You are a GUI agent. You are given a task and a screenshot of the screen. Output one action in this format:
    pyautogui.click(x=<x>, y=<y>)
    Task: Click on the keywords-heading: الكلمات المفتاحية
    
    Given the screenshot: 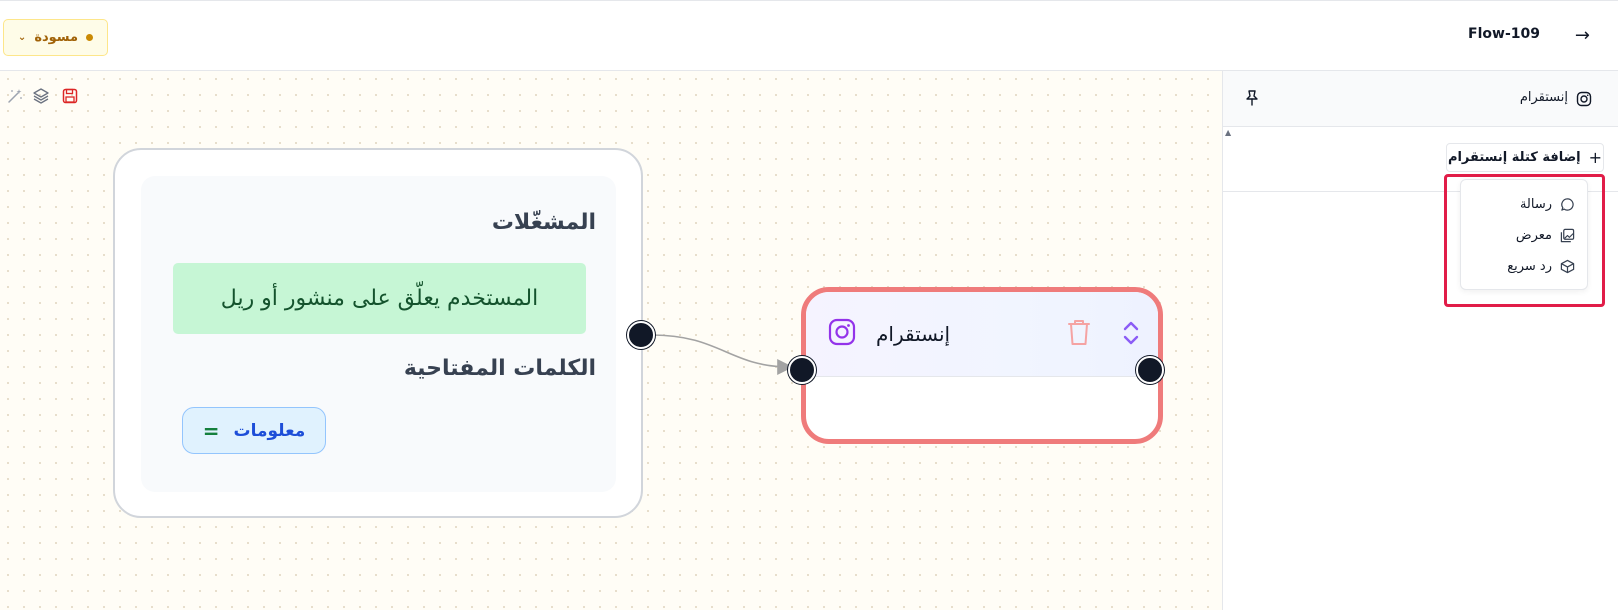 What is the action you would take?
    pyautogui.click(x=499, y=368)
    